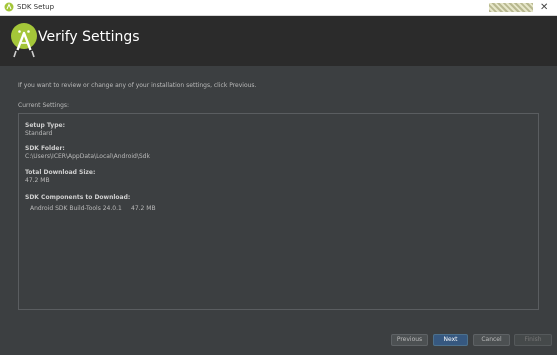  I want to click on android-studio-icon, so click(9, 7).